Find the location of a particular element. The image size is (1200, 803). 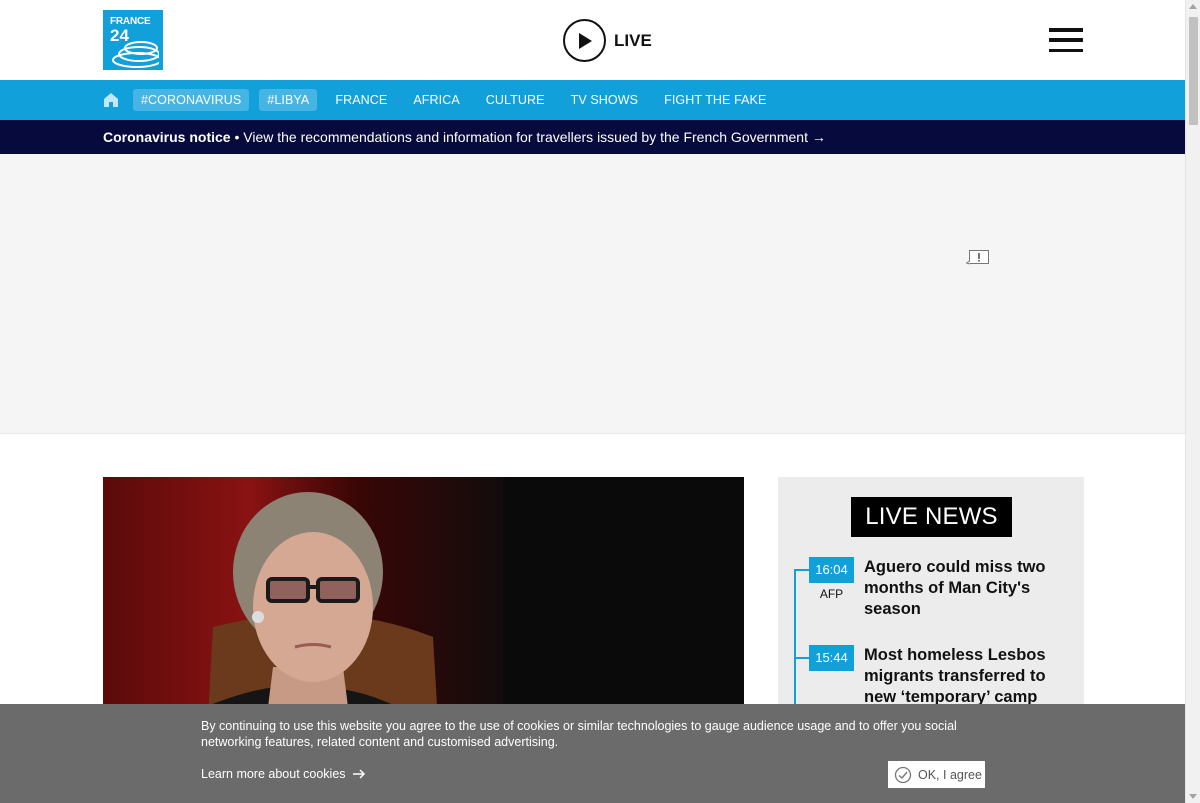

live-label: LIVE is located at coordinates (633, 40).